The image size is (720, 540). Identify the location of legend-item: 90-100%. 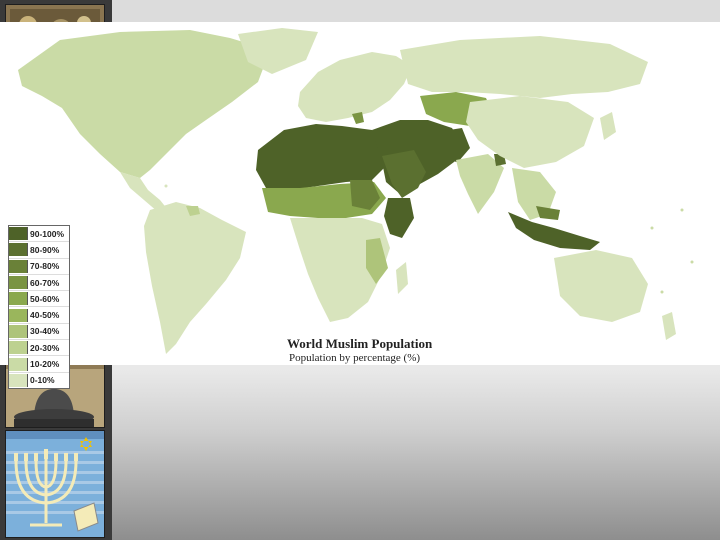
(39, 234).